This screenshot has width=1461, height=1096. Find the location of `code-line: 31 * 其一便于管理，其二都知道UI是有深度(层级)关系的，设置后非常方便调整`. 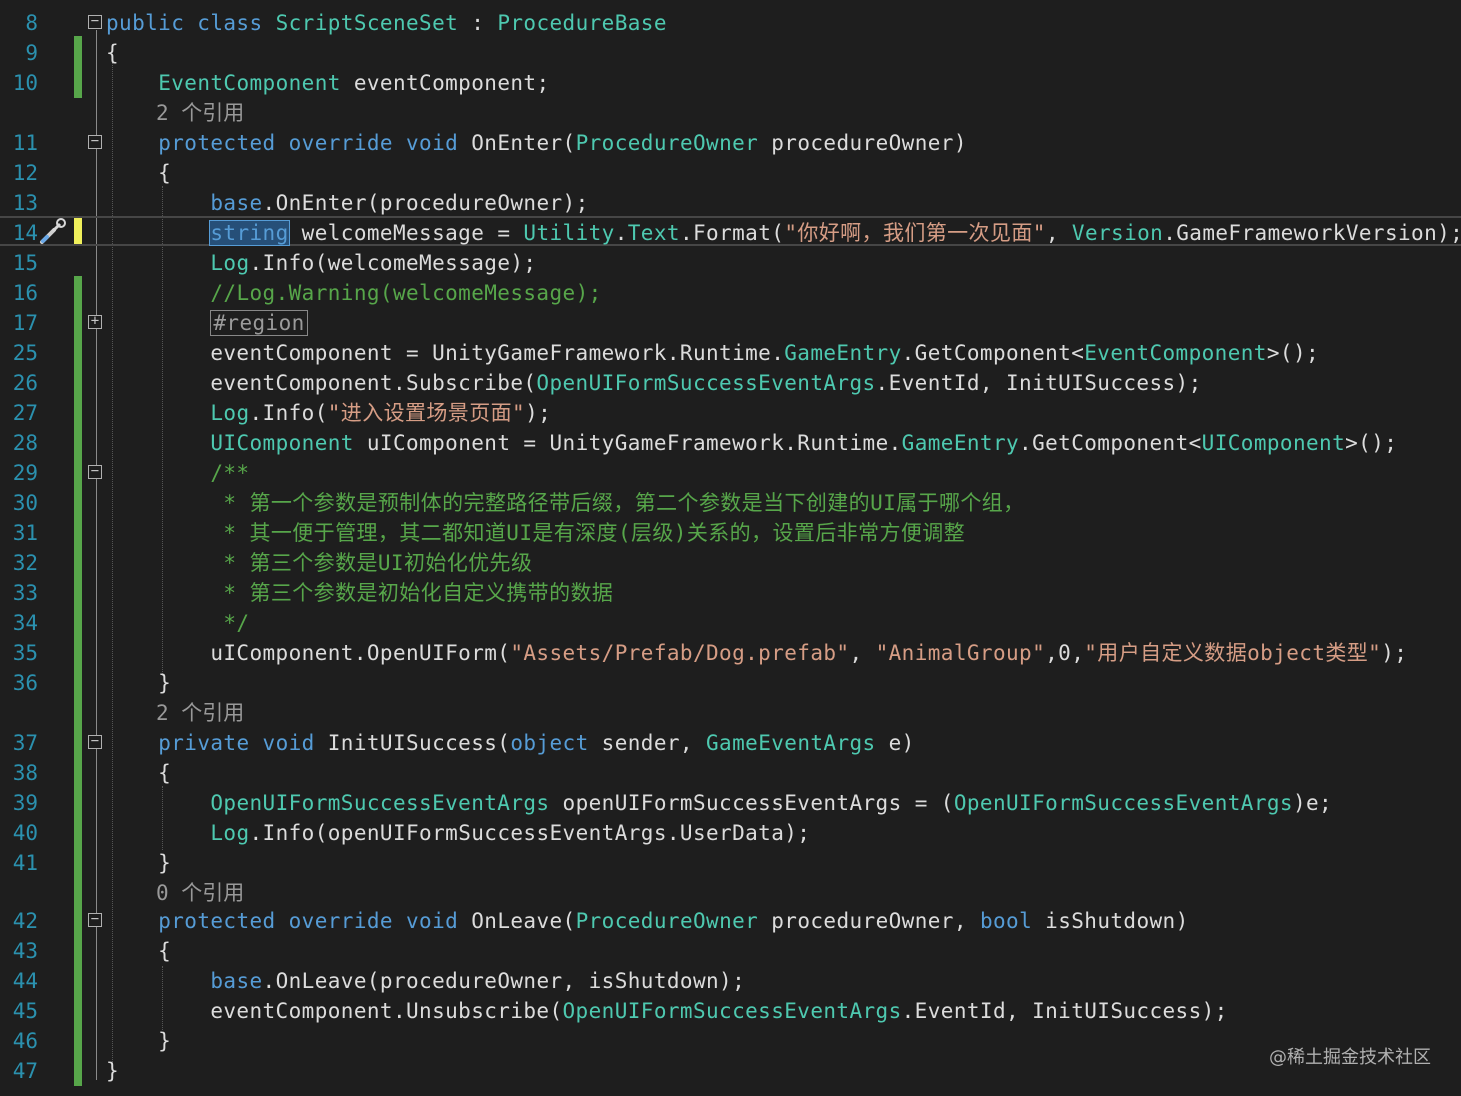

code-line: 31 * 其一便于管理，其二都知道UI是有深度(层级)关系的，设置后非常方便调整 is located at coordinates (730, 533).